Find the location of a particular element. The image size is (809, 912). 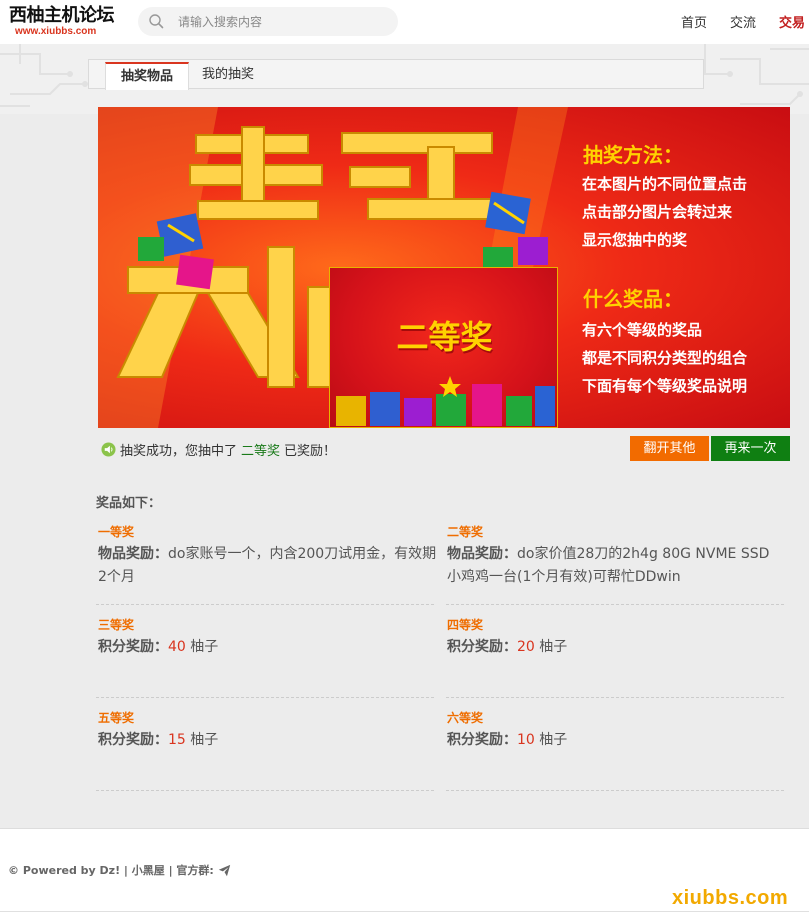

footer-info: © Powered by Dz! | 小黑屋 | 官方群: is located at coordinates (119, 870).